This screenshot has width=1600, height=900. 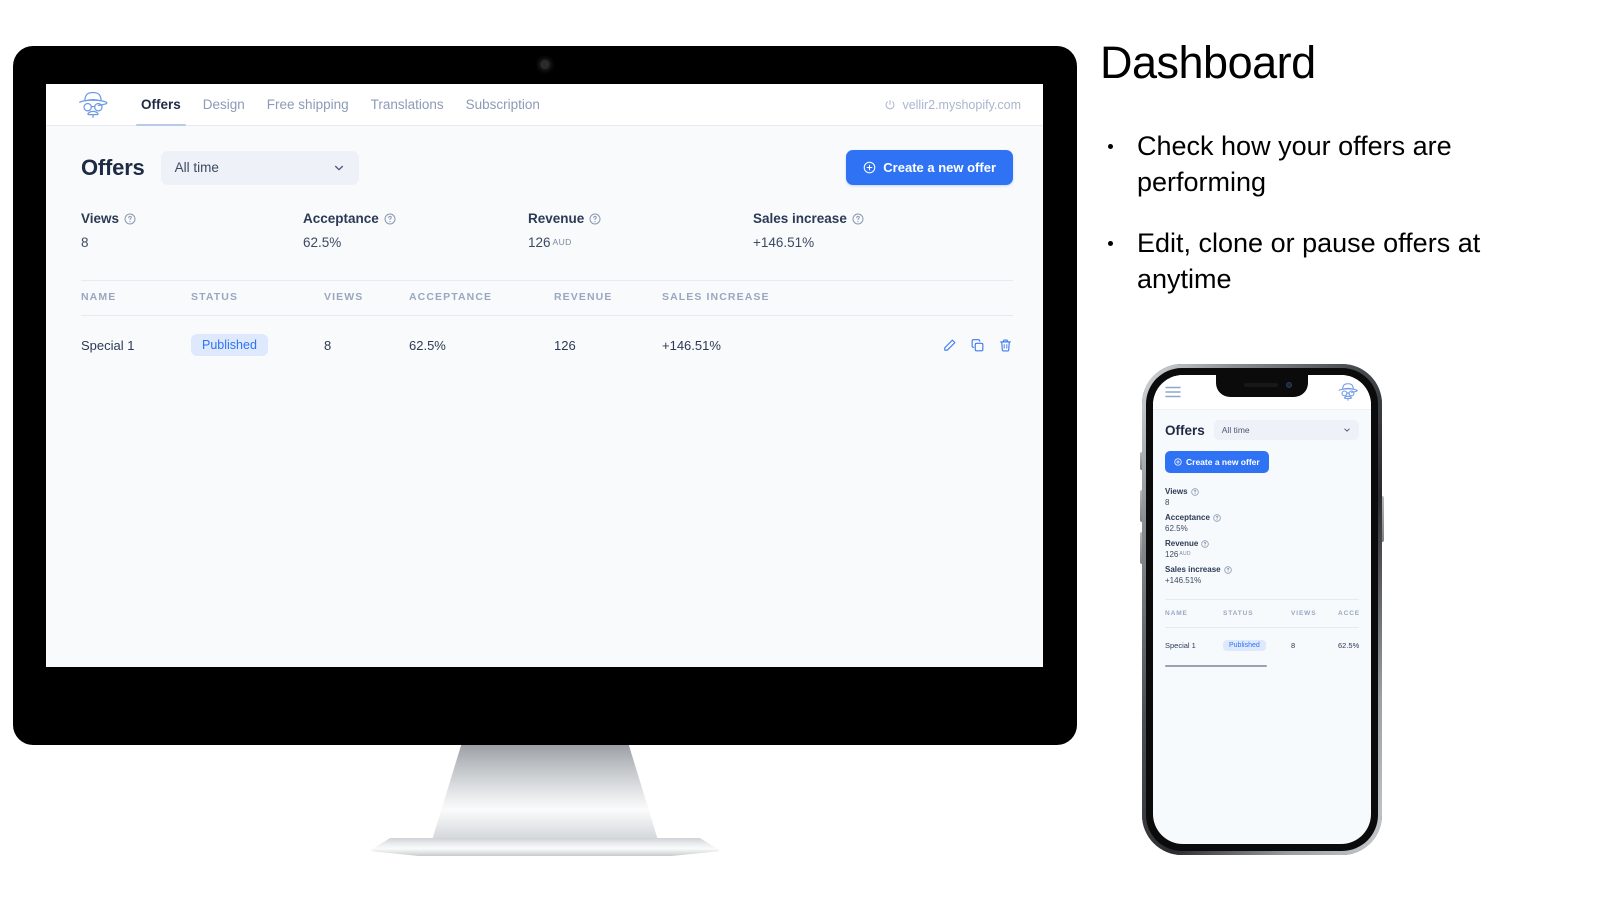 What do you see at coordinates (640, 230) in the screenshot?
I see `stat-revenue: Revenue 126 AUD` at bounding box center [640, 230].